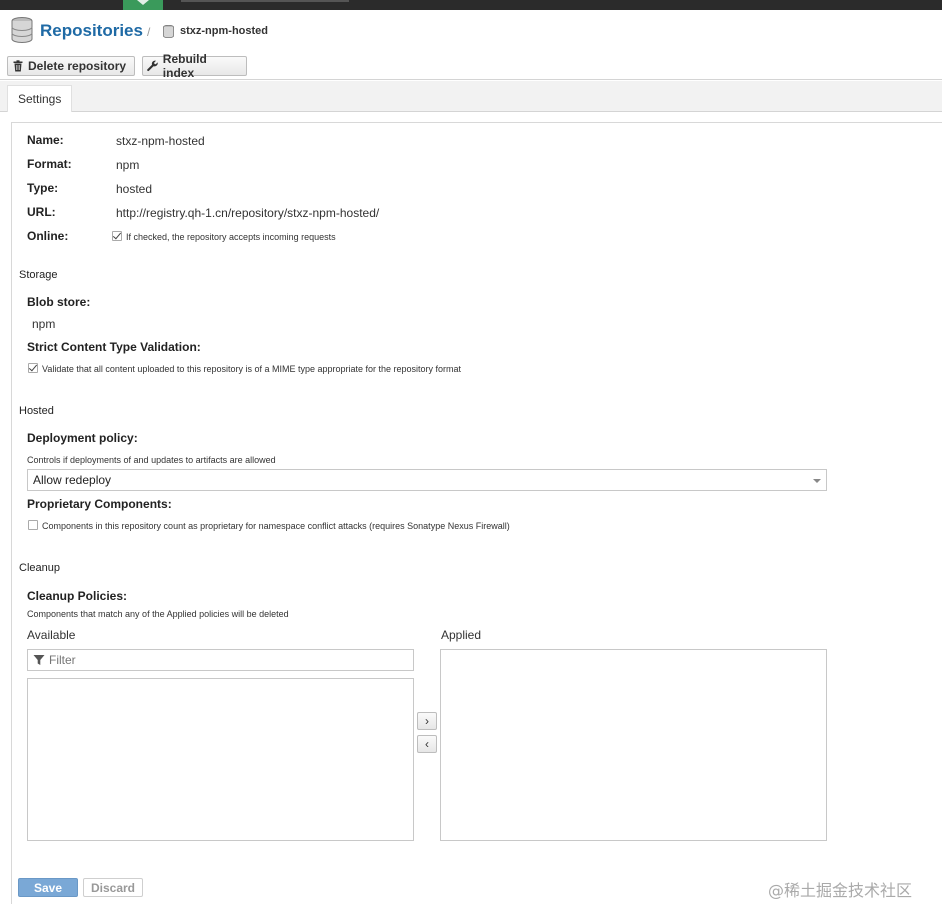 The image size is (942, 904). What do you see at coordinates (128, 165) in the screenshot?
I see `format-value: npm` at bounding box center [128, 165].